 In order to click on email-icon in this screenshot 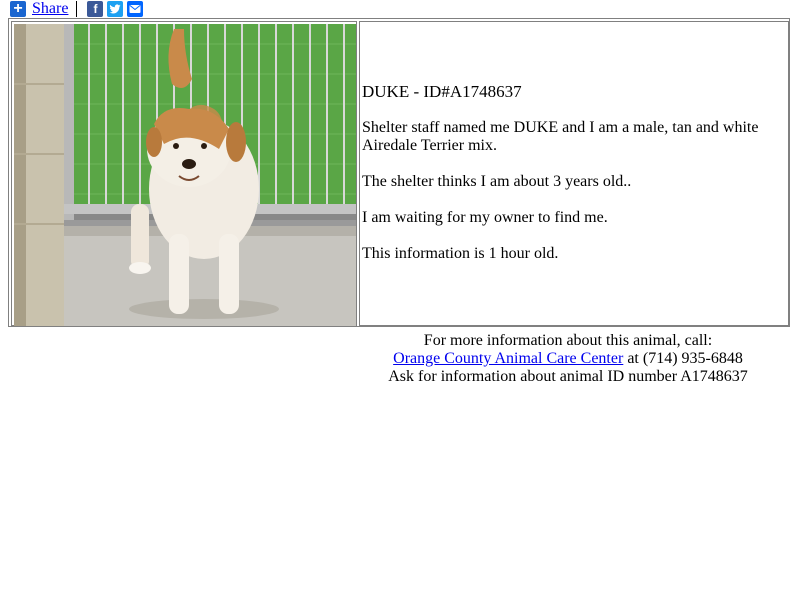, I will do `click(135, 9)`.